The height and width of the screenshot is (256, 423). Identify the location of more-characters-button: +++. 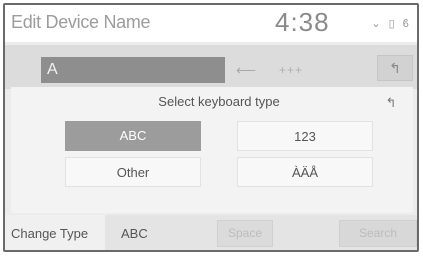
(291, 70).